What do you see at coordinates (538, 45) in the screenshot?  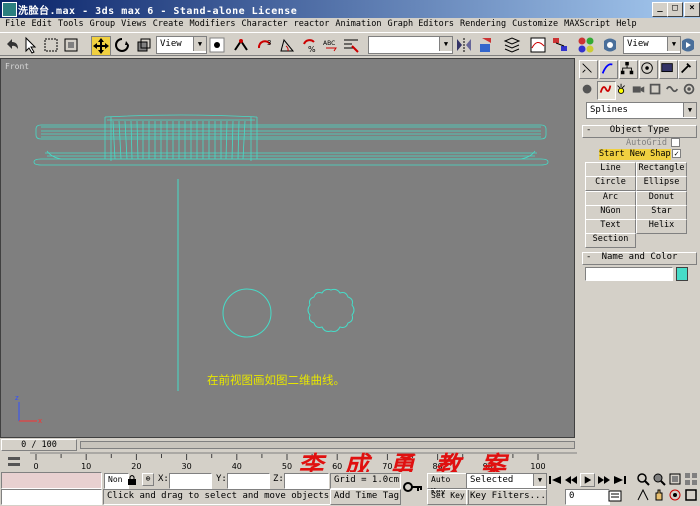 I see `curve-editor-icon` at bounding box center [538, 45].